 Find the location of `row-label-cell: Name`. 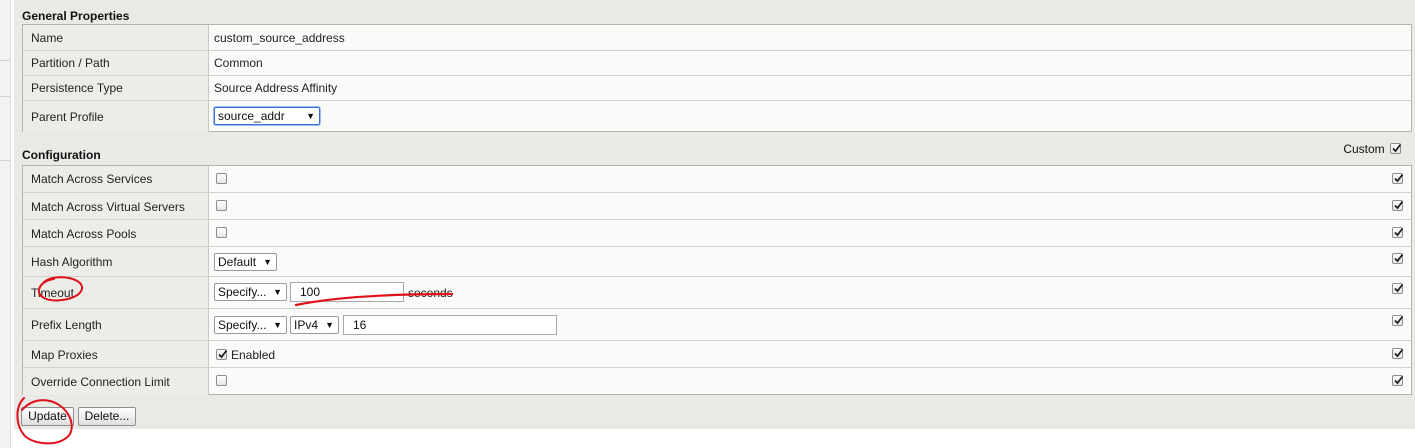

row-label-cell: Name is located at coordinates (116, 37).